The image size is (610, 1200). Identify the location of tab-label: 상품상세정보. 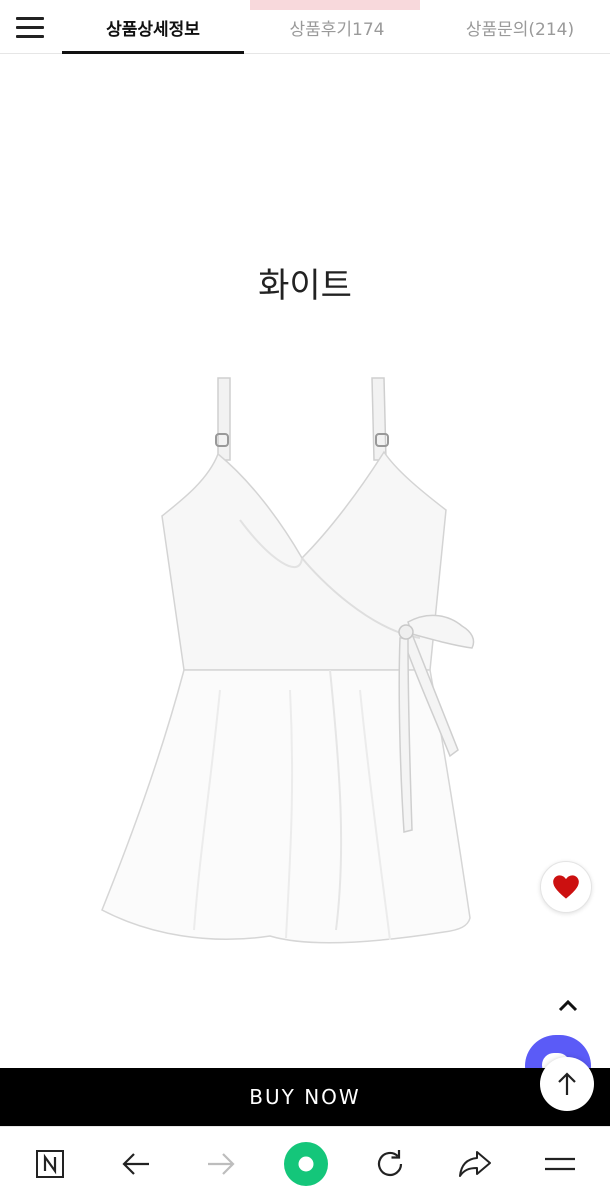
(153, 29).